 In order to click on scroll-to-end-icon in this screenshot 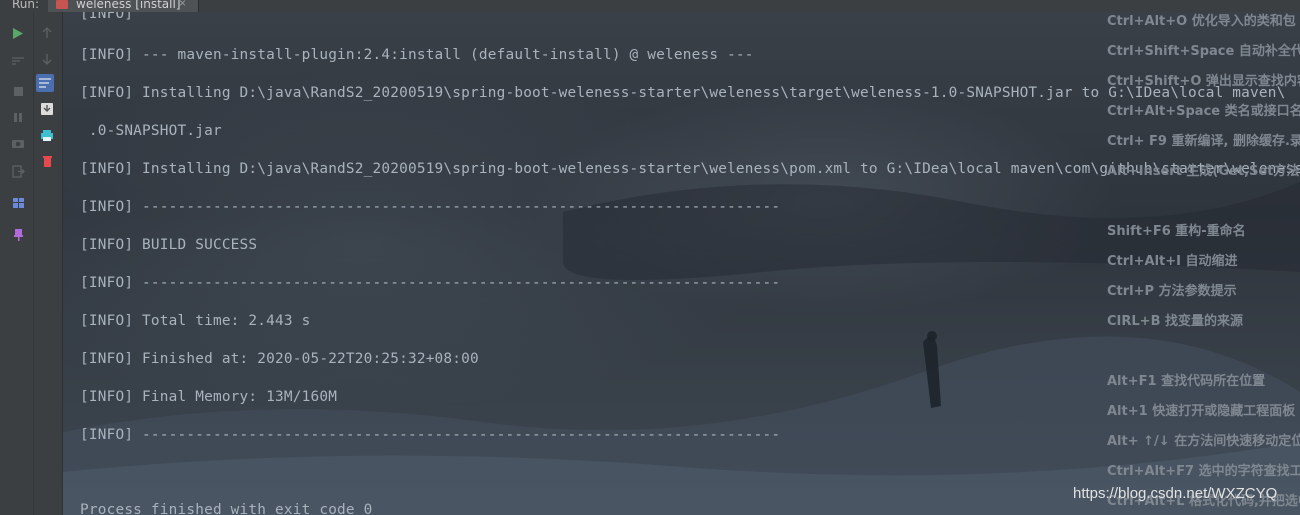, I will do `click(45, 83)`.